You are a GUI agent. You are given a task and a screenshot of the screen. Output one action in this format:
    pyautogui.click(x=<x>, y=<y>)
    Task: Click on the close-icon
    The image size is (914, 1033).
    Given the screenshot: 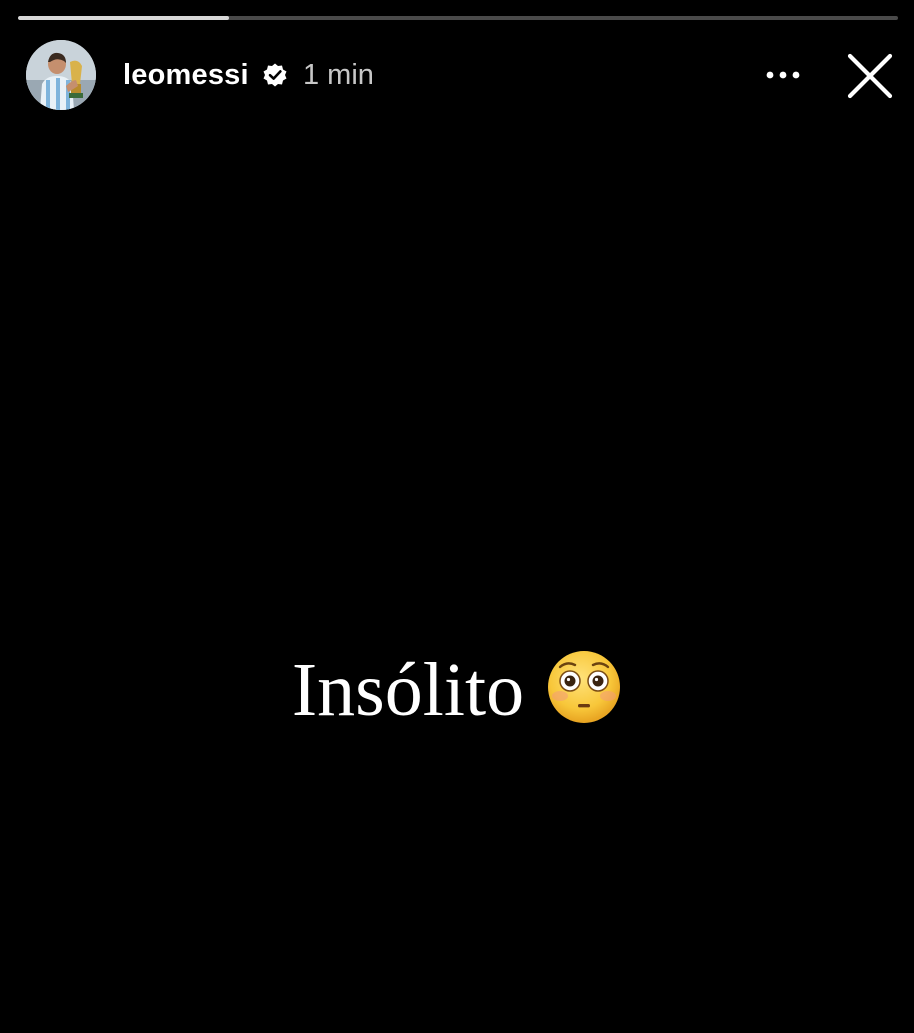 What is the action you would take?
    pyautogui.click(x=870, y=76)
    